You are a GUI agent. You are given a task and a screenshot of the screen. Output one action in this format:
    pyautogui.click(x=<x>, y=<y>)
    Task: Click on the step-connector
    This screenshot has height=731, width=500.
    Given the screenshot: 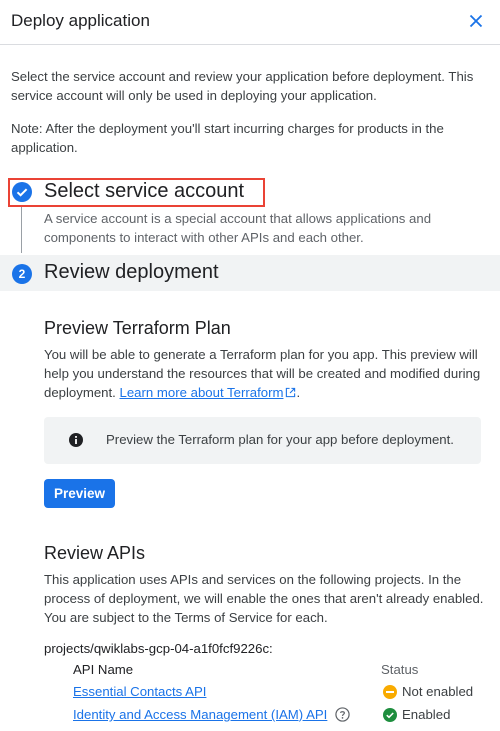 What is the action you would take?
    pyautogui.click(x=21, y=230)
    